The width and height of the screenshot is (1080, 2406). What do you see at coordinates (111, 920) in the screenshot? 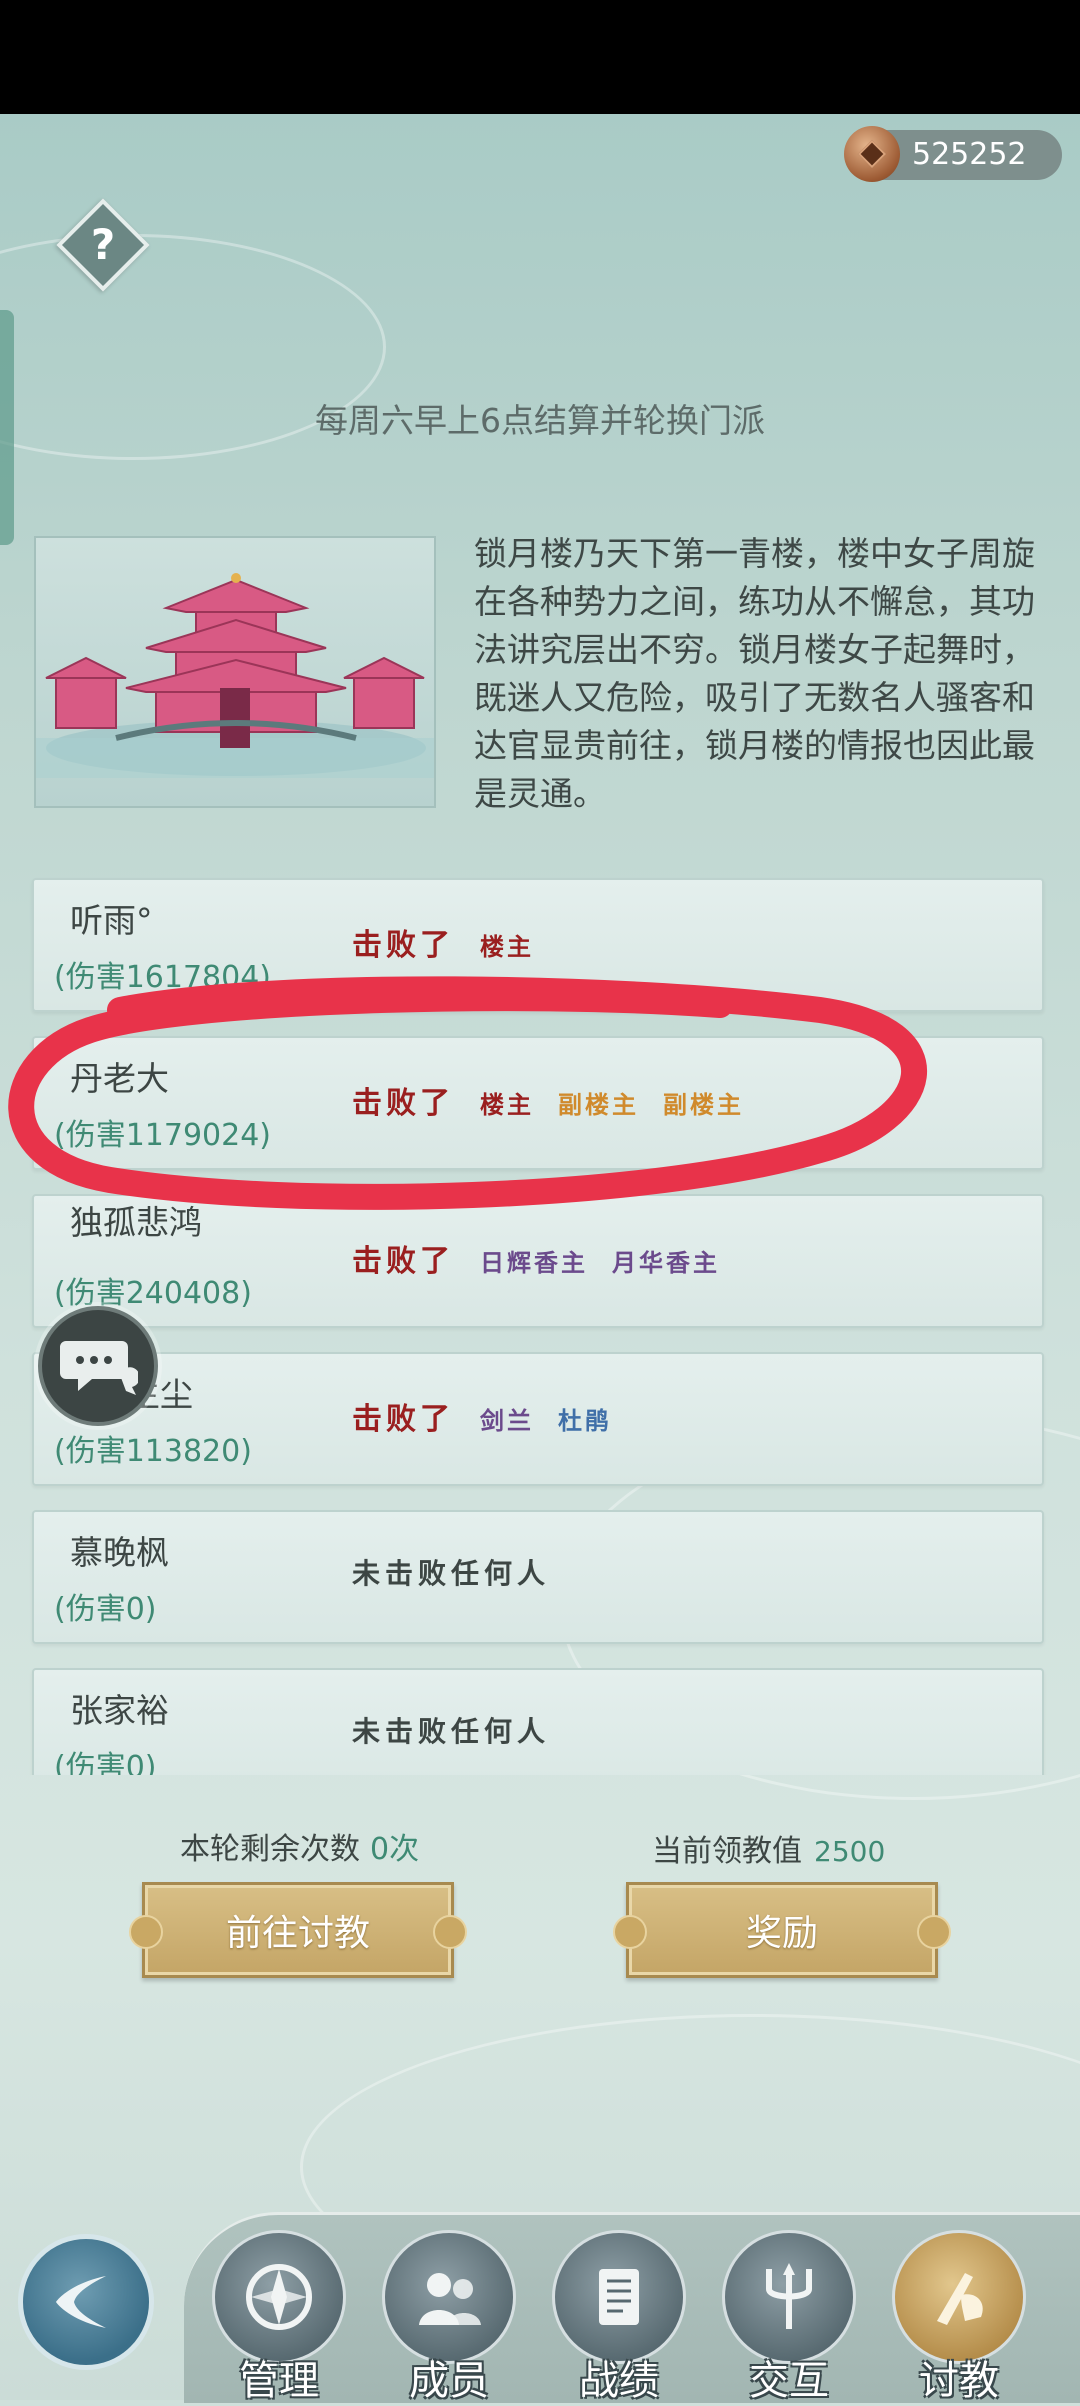
I see `player-name: 听雨°` at bounding box center [111, 920].